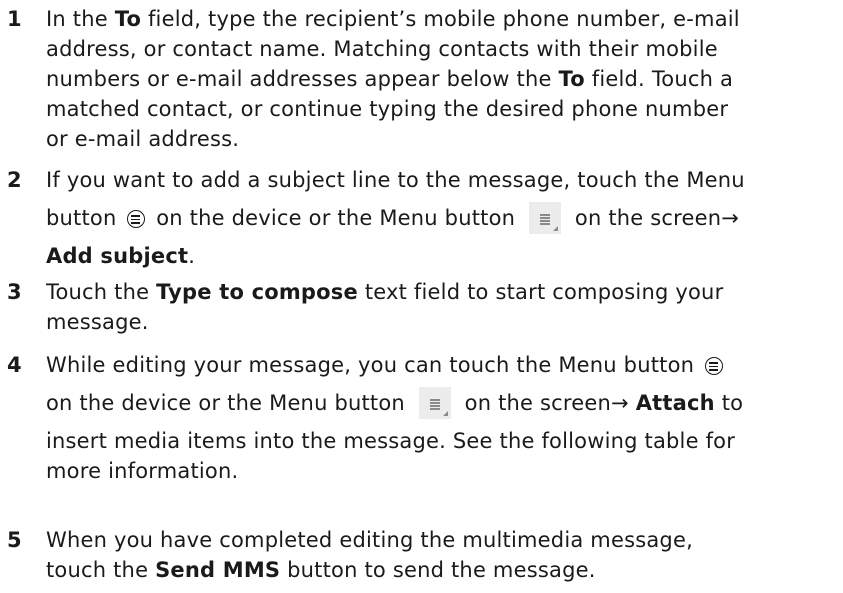 Image resolution: width=843 pixels, height=593 pixels. Describe the element at coordinates (14, 292) in the screenshot. I see `step-number: 3` at that location.